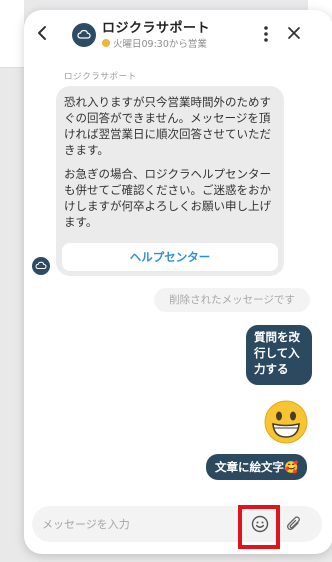 The height and width of the screenshot is (562, 332). I want to click on brand-logo, so click(84, 35).